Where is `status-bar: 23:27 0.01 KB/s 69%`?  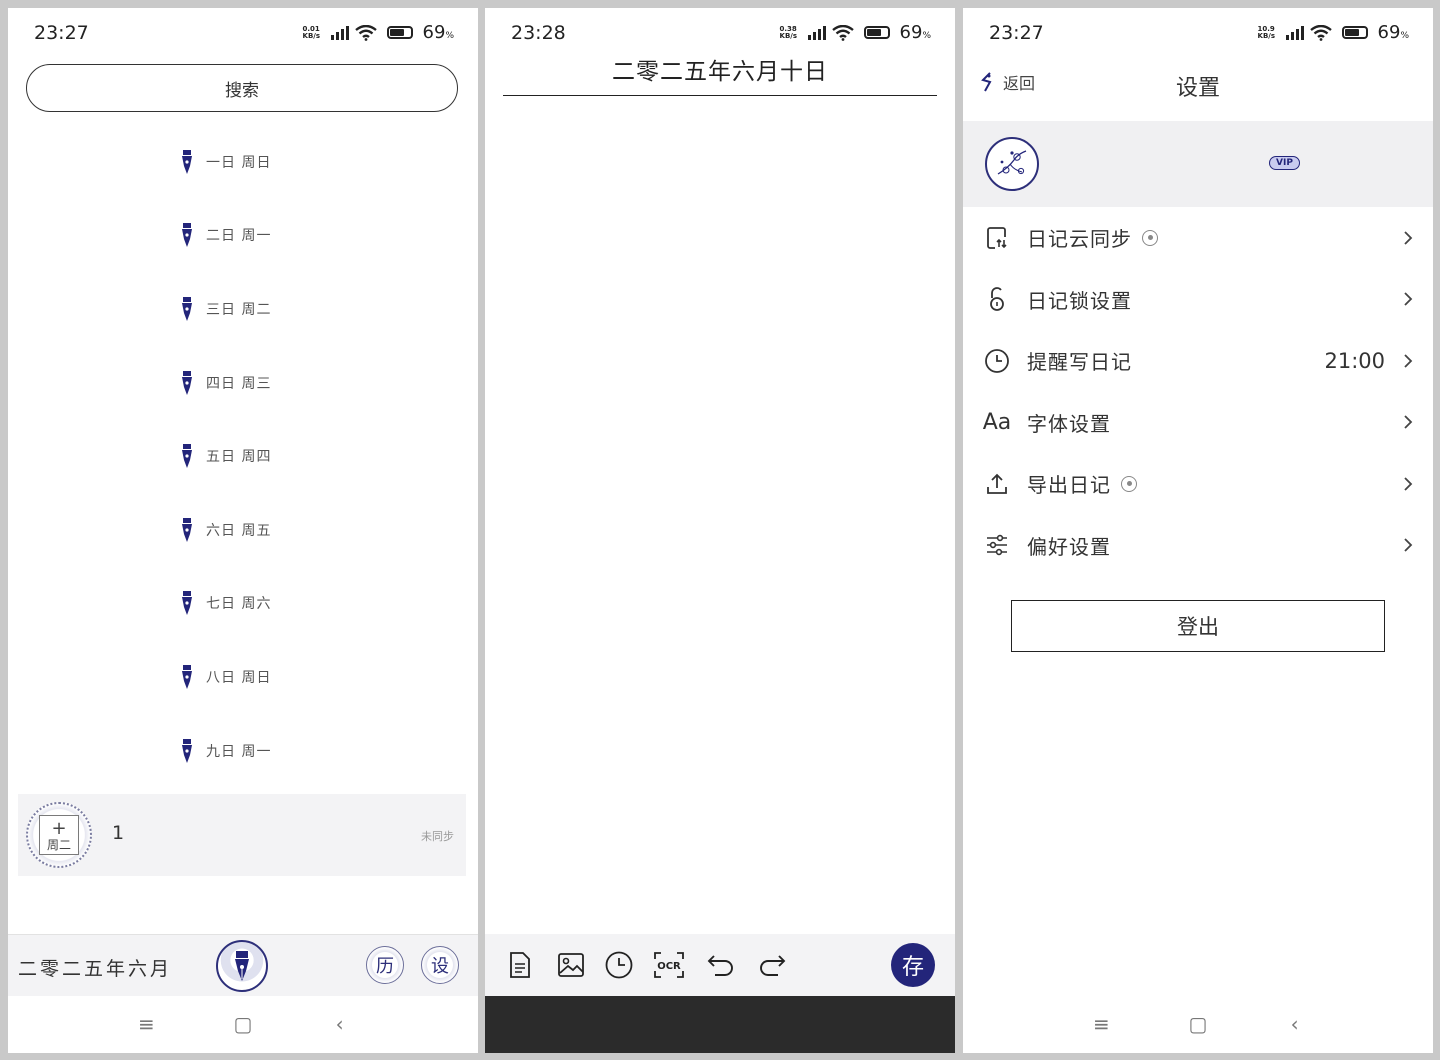
status-bar: 23:27 0.01 KB/s 69% is located at coordinates (244, 33).